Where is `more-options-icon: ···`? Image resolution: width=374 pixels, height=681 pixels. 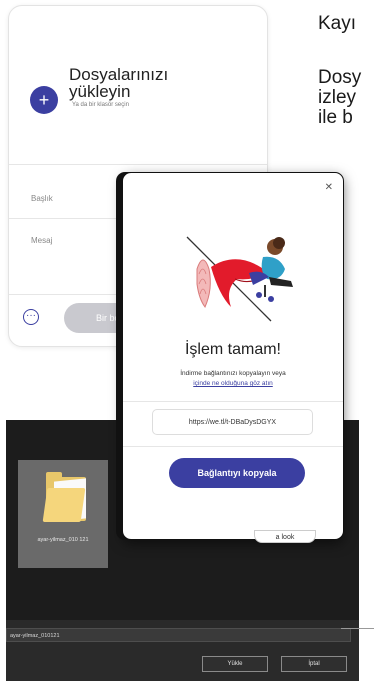 more-options-icon: ··· is located at coordinates (31, 317).